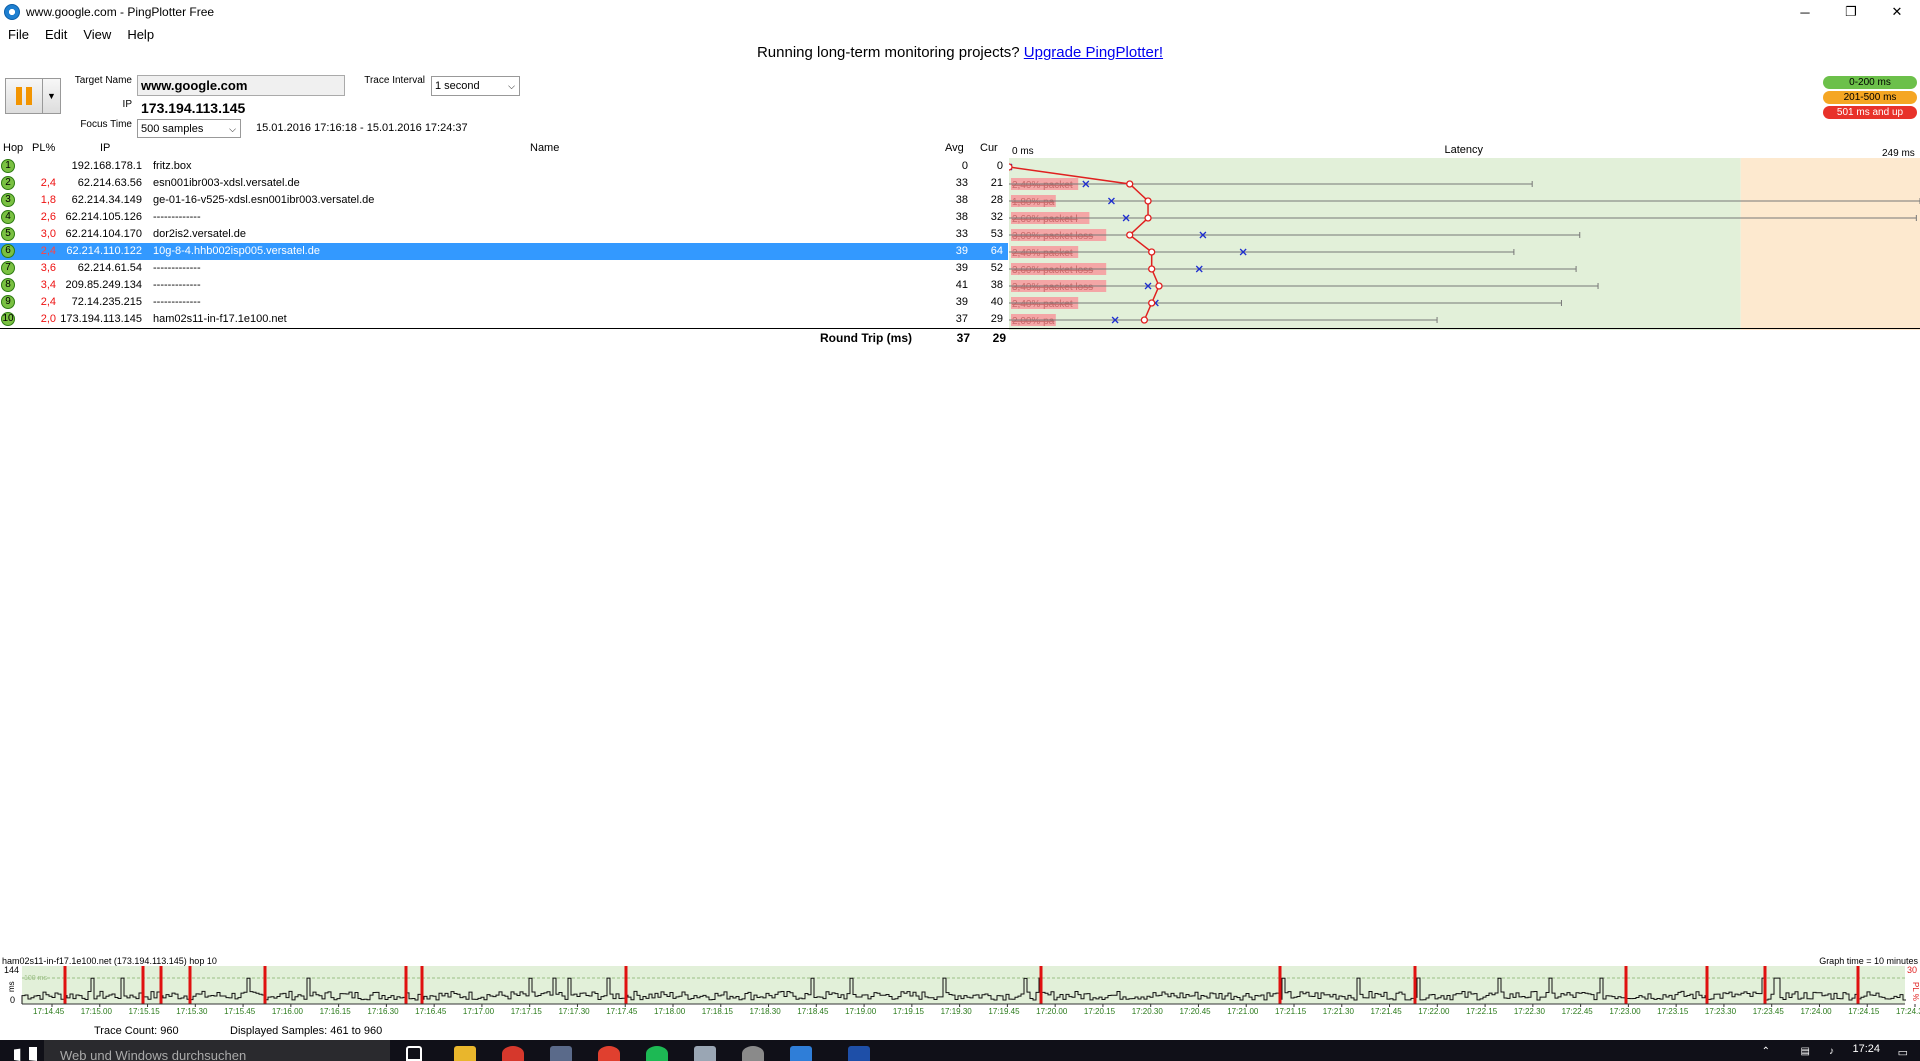 The height and width of the screenshot is (1061, 1920). Describe the element at coordinates (101, 319) in the screenshot. I see `hop-ip: 173.194.113.145` at that location.